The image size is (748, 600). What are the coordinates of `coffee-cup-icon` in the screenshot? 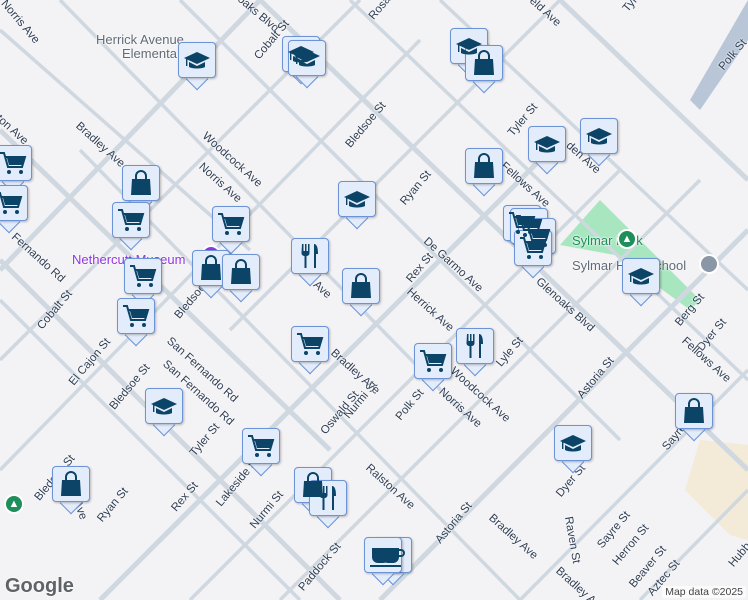 It's located at (383, 555).